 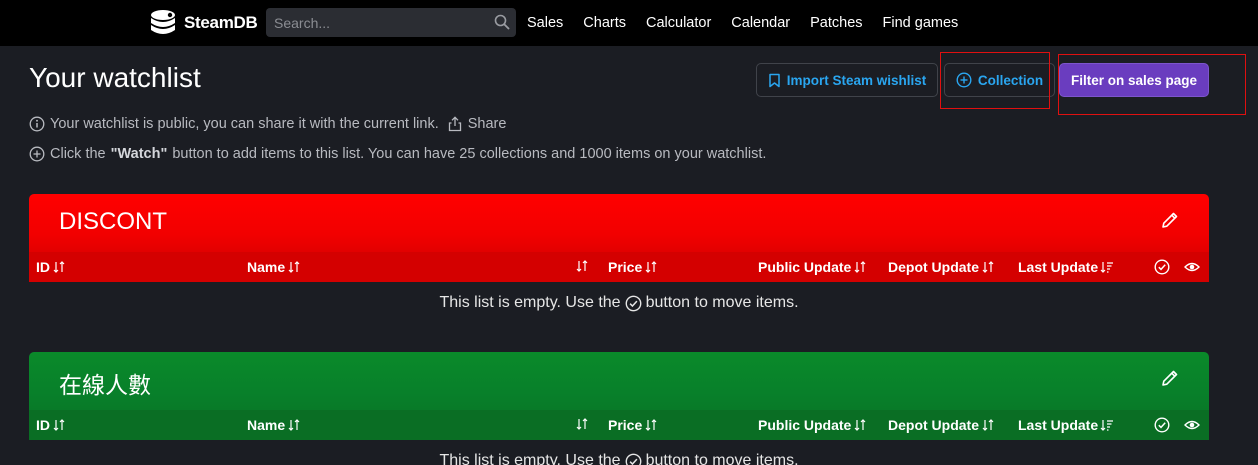 I want to click on nav-link-patches: Patches, so click(x=836, y=23).